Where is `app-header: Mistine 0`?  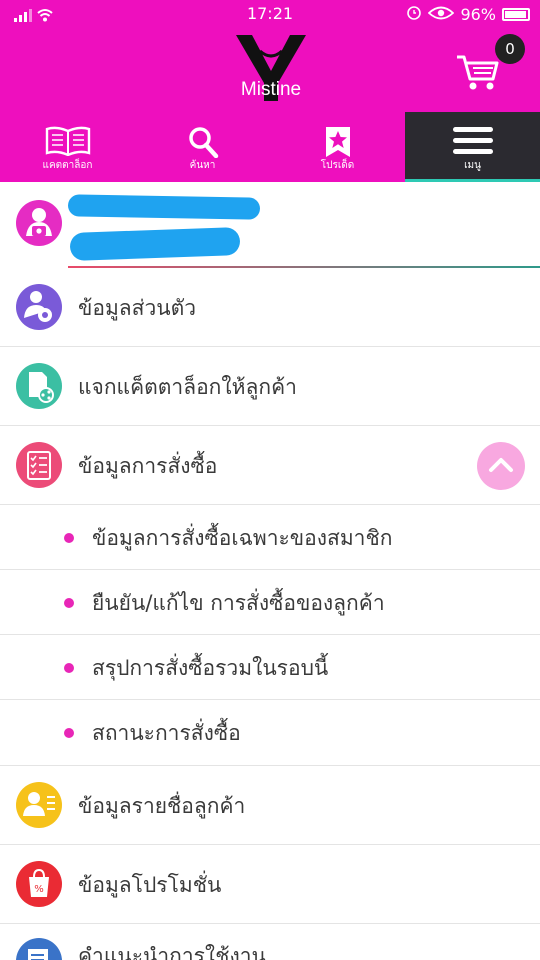
app-header: Mistine 0 is located at coordinates (270, 69).